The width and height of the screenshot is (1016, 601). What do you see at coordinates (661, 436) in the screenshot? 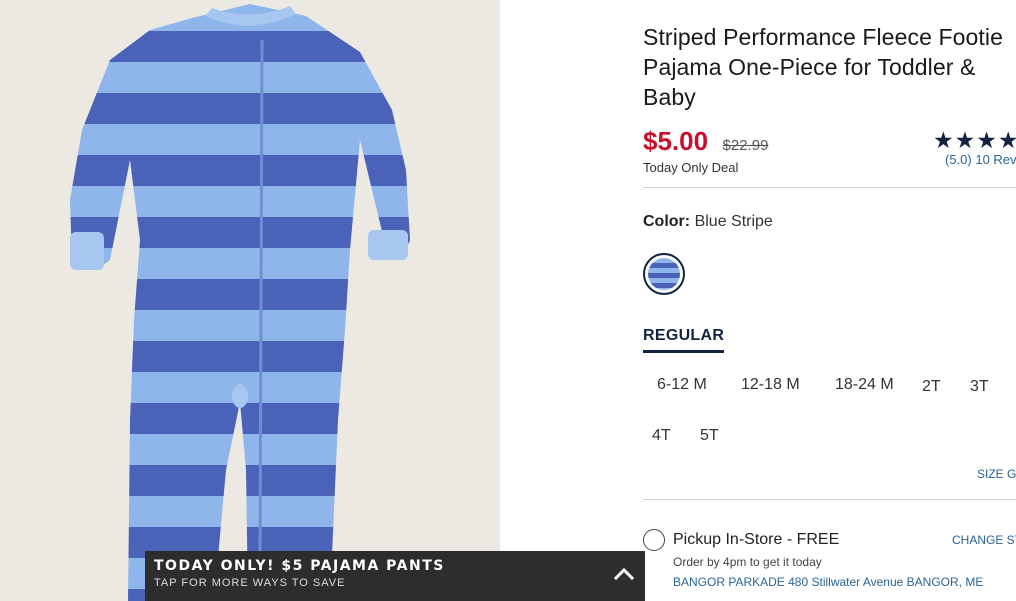
I see `size-option: 4T` at bounding box center [661, 436].